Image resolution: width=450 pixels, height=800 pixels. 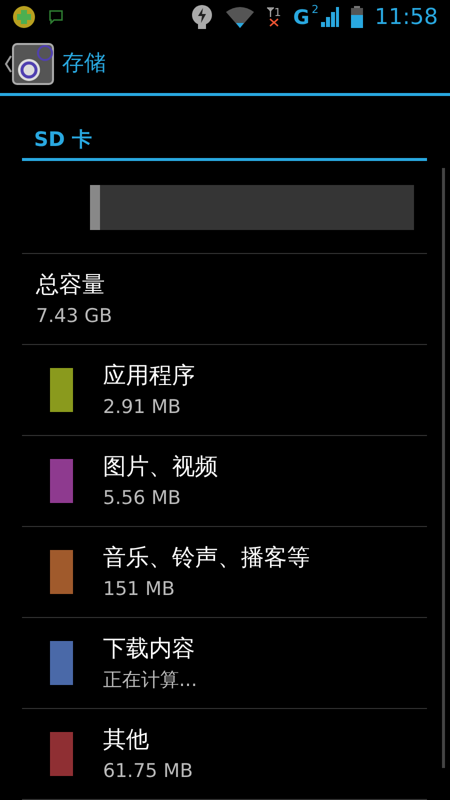 What do you see at coordinates (274, 23) in the screenshot?
I see `no-signal-icon` at bounding box center [274, 23].